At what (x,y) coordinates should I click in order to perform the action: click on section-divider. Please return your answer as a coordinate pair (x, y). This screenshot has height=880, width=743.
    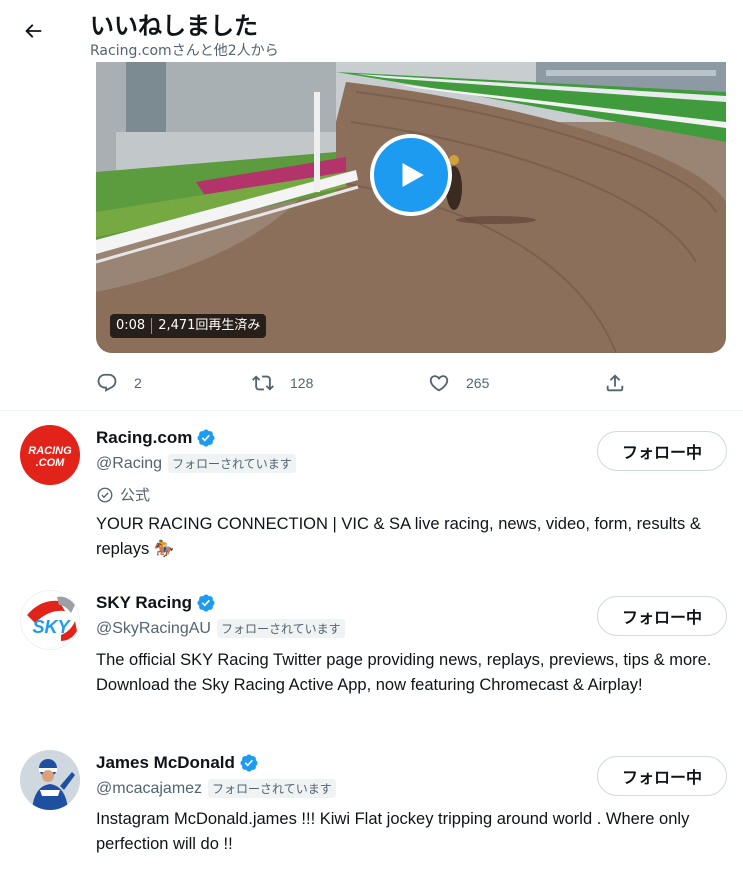
    Looking at the image, I should click on (371, 410).